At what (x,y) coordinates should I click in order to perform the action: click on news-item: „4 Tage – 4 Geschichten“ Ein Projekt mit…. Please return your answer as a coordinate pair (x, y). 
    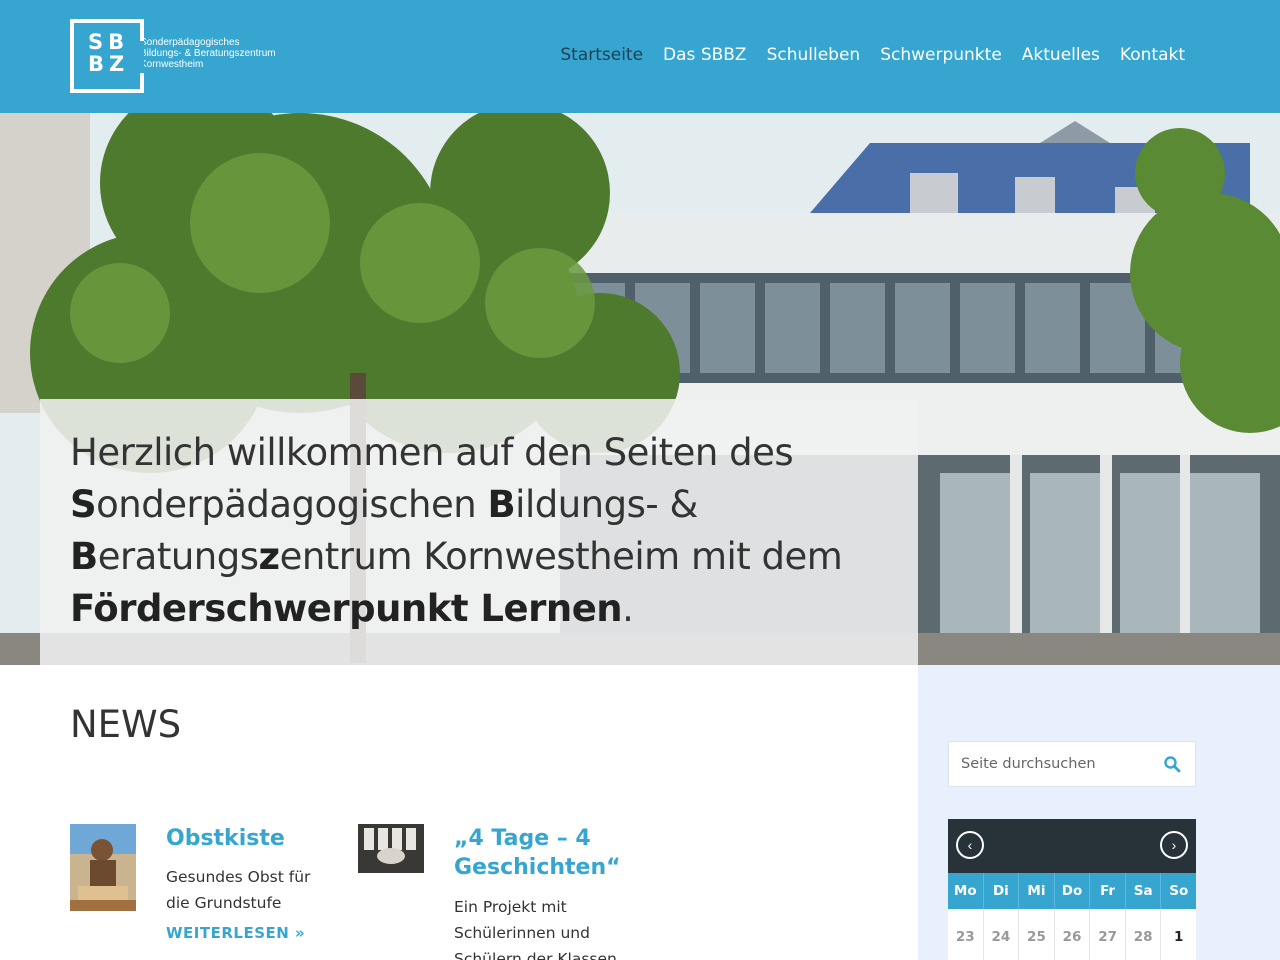
    Looking at the image, I should click on (498, 892).